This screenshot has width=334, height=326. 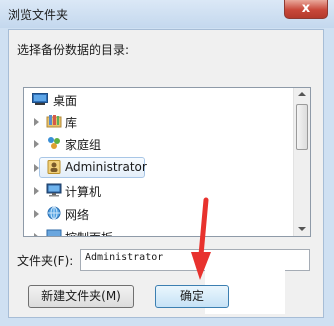 I want to click on homegroup-icon, so click(x=54, y=143).